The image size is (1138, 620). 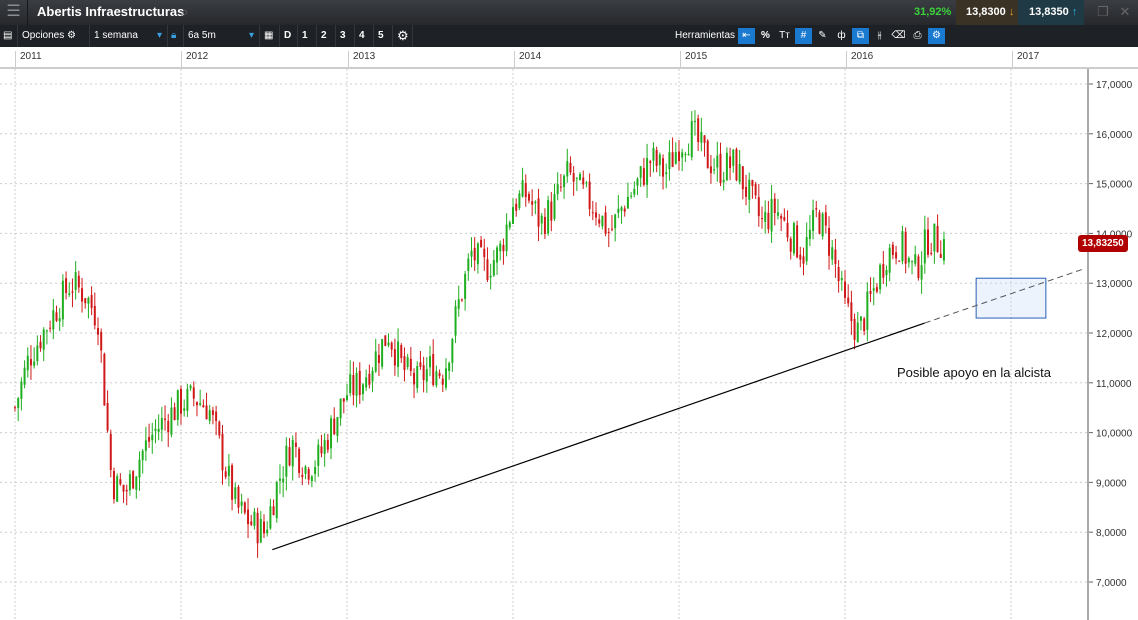 I want to click on calendar-icon: ▦, so click(x=270, y=36).